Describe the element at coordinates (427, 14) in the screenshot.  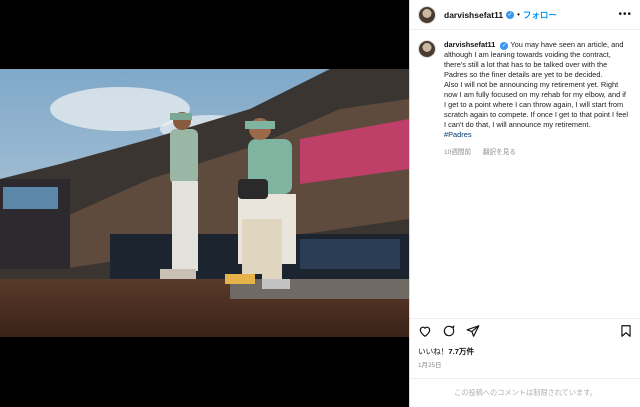
I see `author-avatar` at that location.